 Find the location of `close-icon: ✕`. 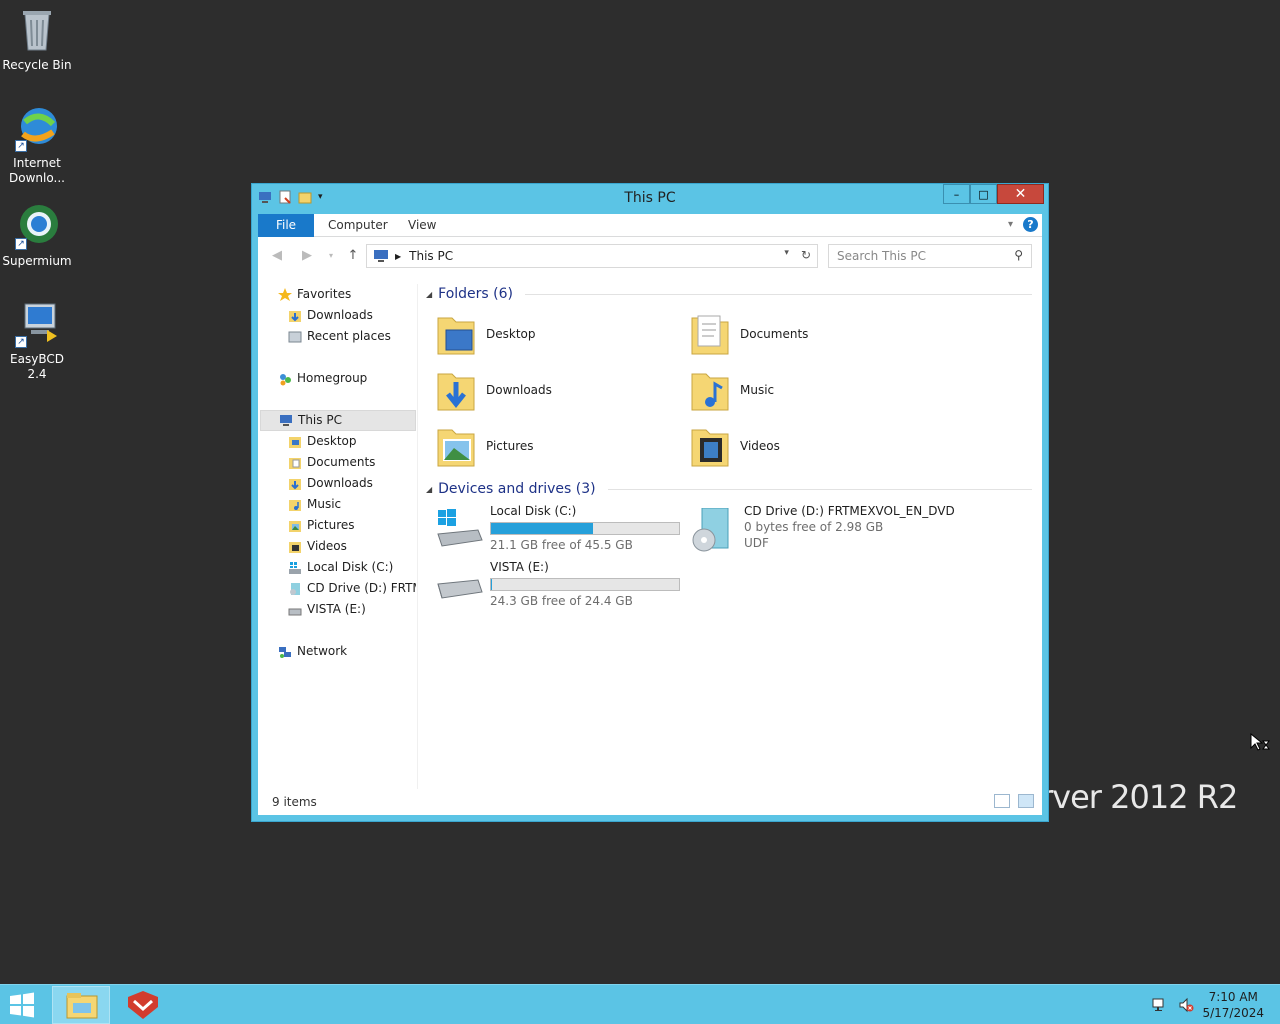

close-icon: ✕ is located at coordinates (1020, 194).